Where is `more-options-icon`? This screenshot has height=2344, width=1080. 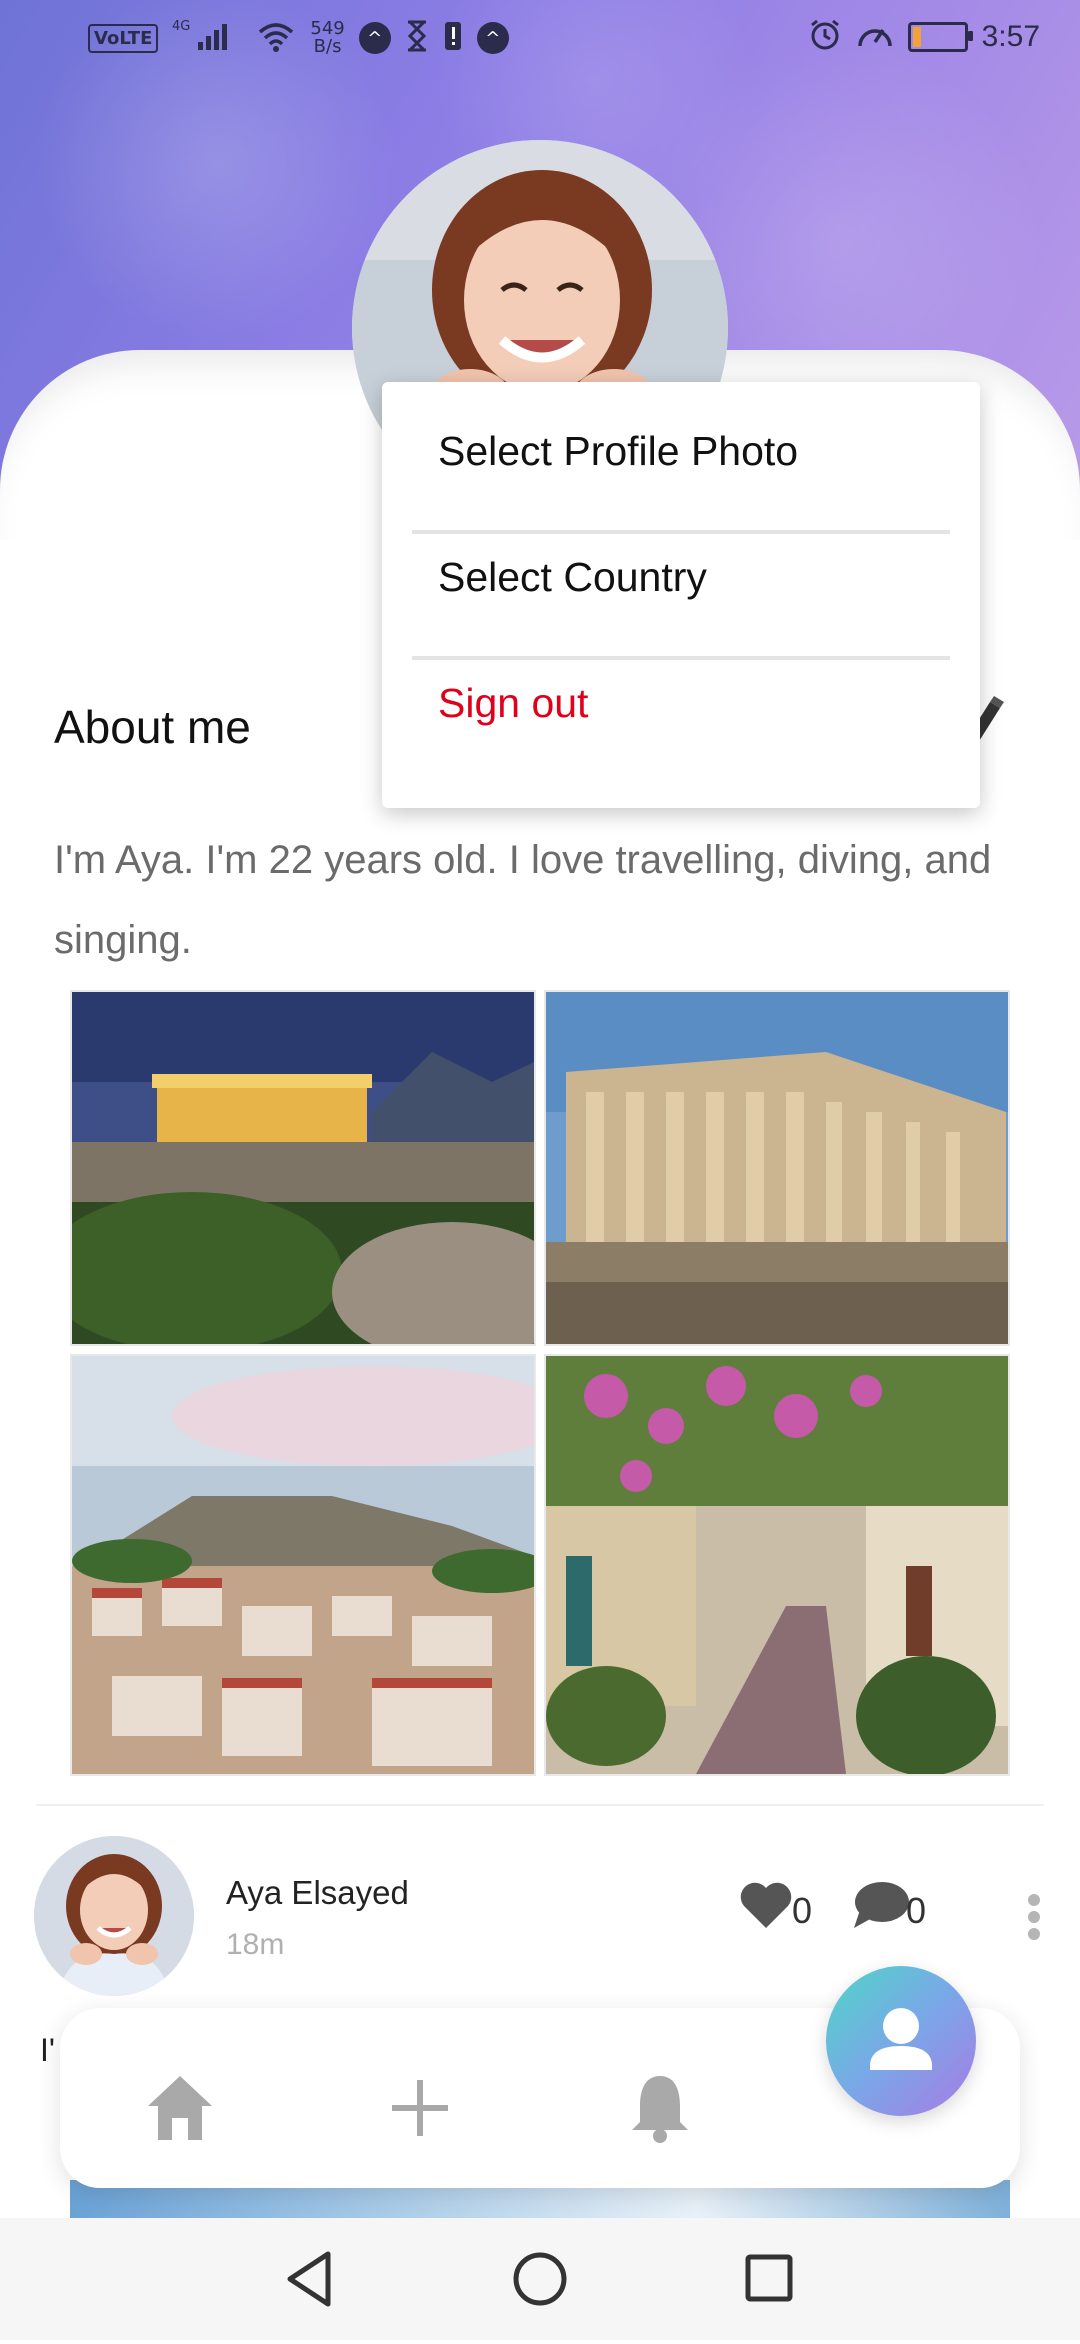 more-options-icon is located at coordinates (1034, 1917).